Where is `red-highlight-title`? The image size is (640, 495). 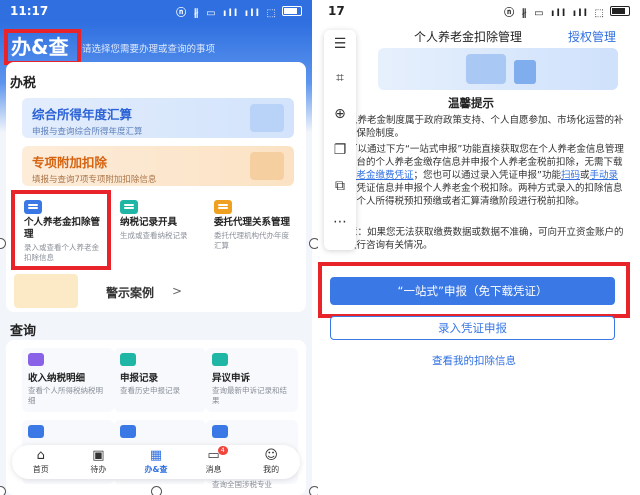
red-highlight-title is located at coordinates (42, 47).